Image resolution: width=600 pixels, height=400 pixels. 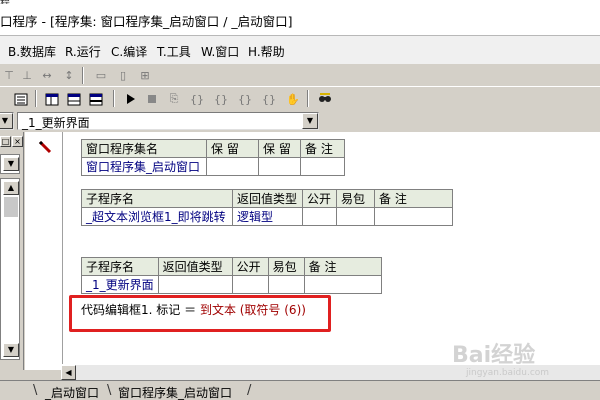 I want to click on sub-name-cell: _1_更新界面, so click(x=120, y=284).